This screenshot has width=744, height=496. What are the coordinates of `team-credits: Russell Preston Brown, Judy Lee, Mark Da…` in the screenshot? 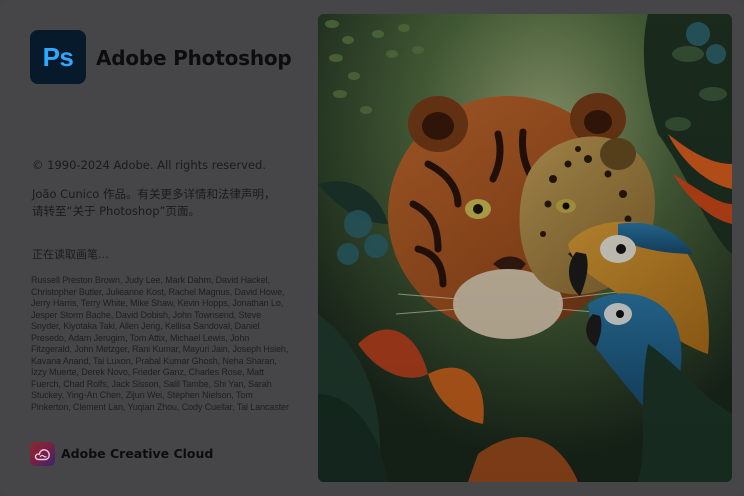 It's located at (160, 343).